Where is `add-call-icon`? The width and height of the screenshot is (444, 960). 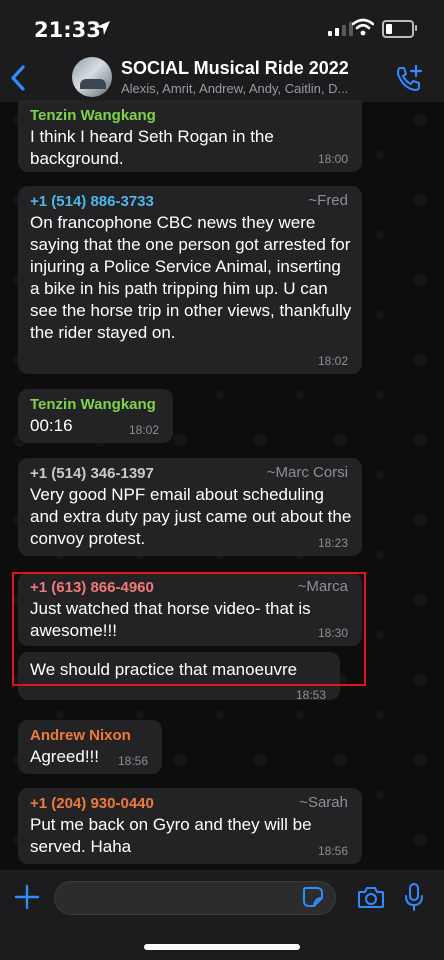 add-call-icon is located at coordinates (409, 78).